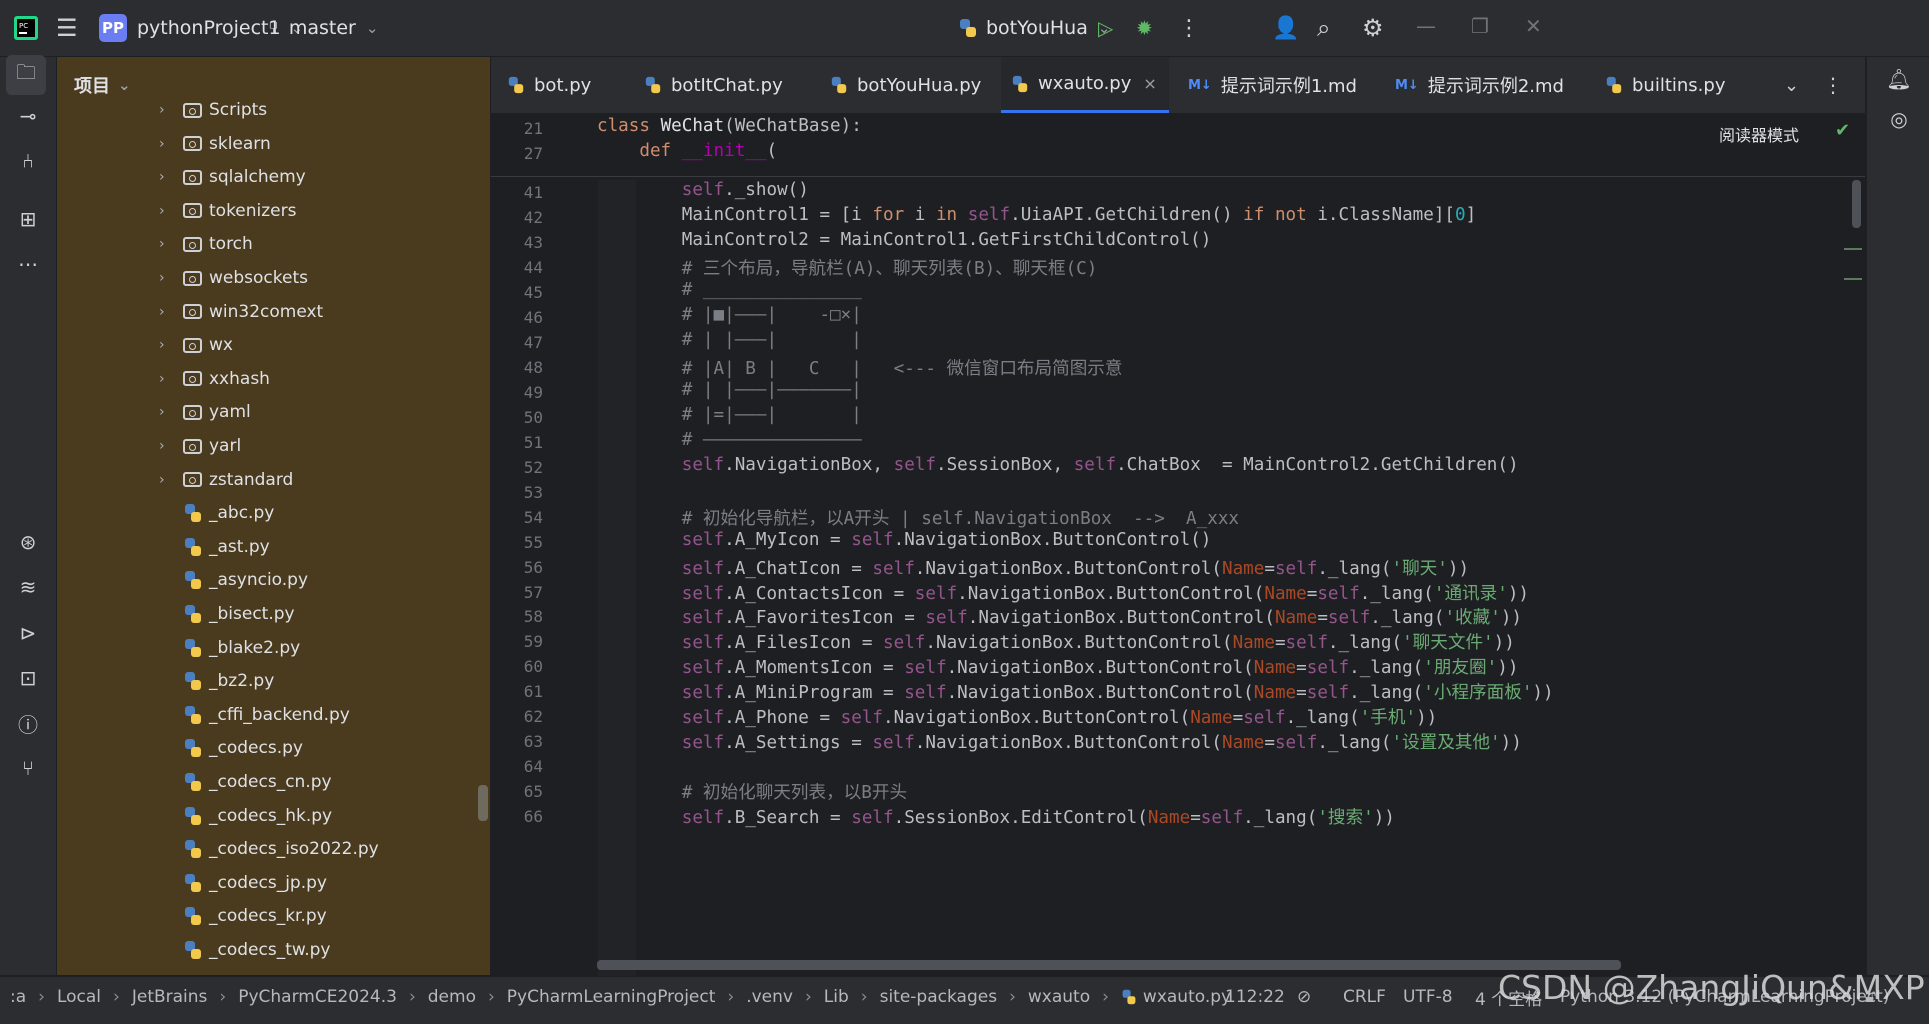 This screenshot has height=1024, width=1929. What do you see at coordinates (28, 161) in the screenshot?
I see `pull-request-icon: ⑃` at bounding box center [28, 161].